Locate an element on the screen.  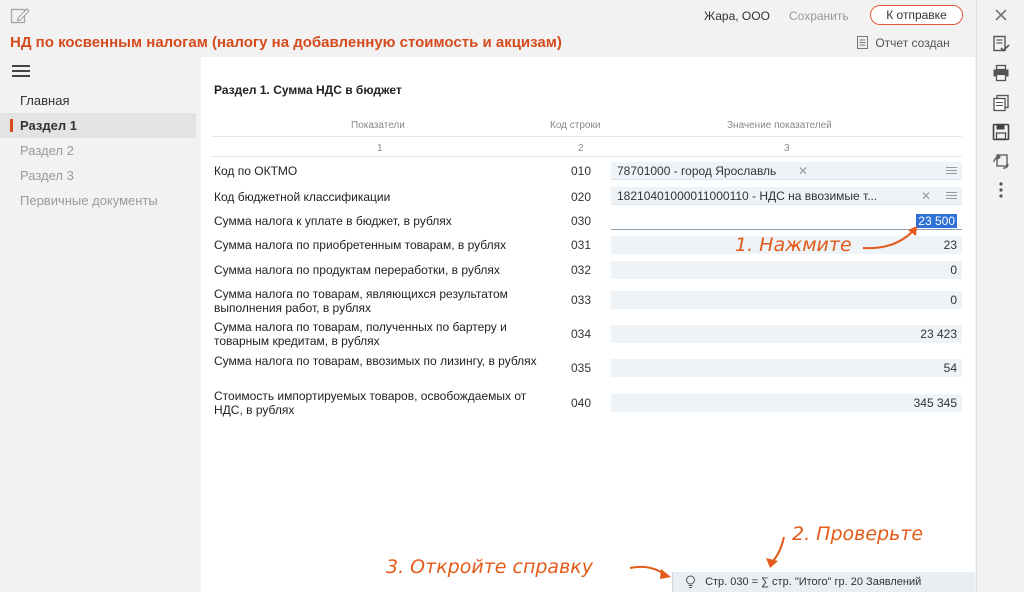
nav-item-primary-docs: Первичные документы is located at coordinates (98, 200).